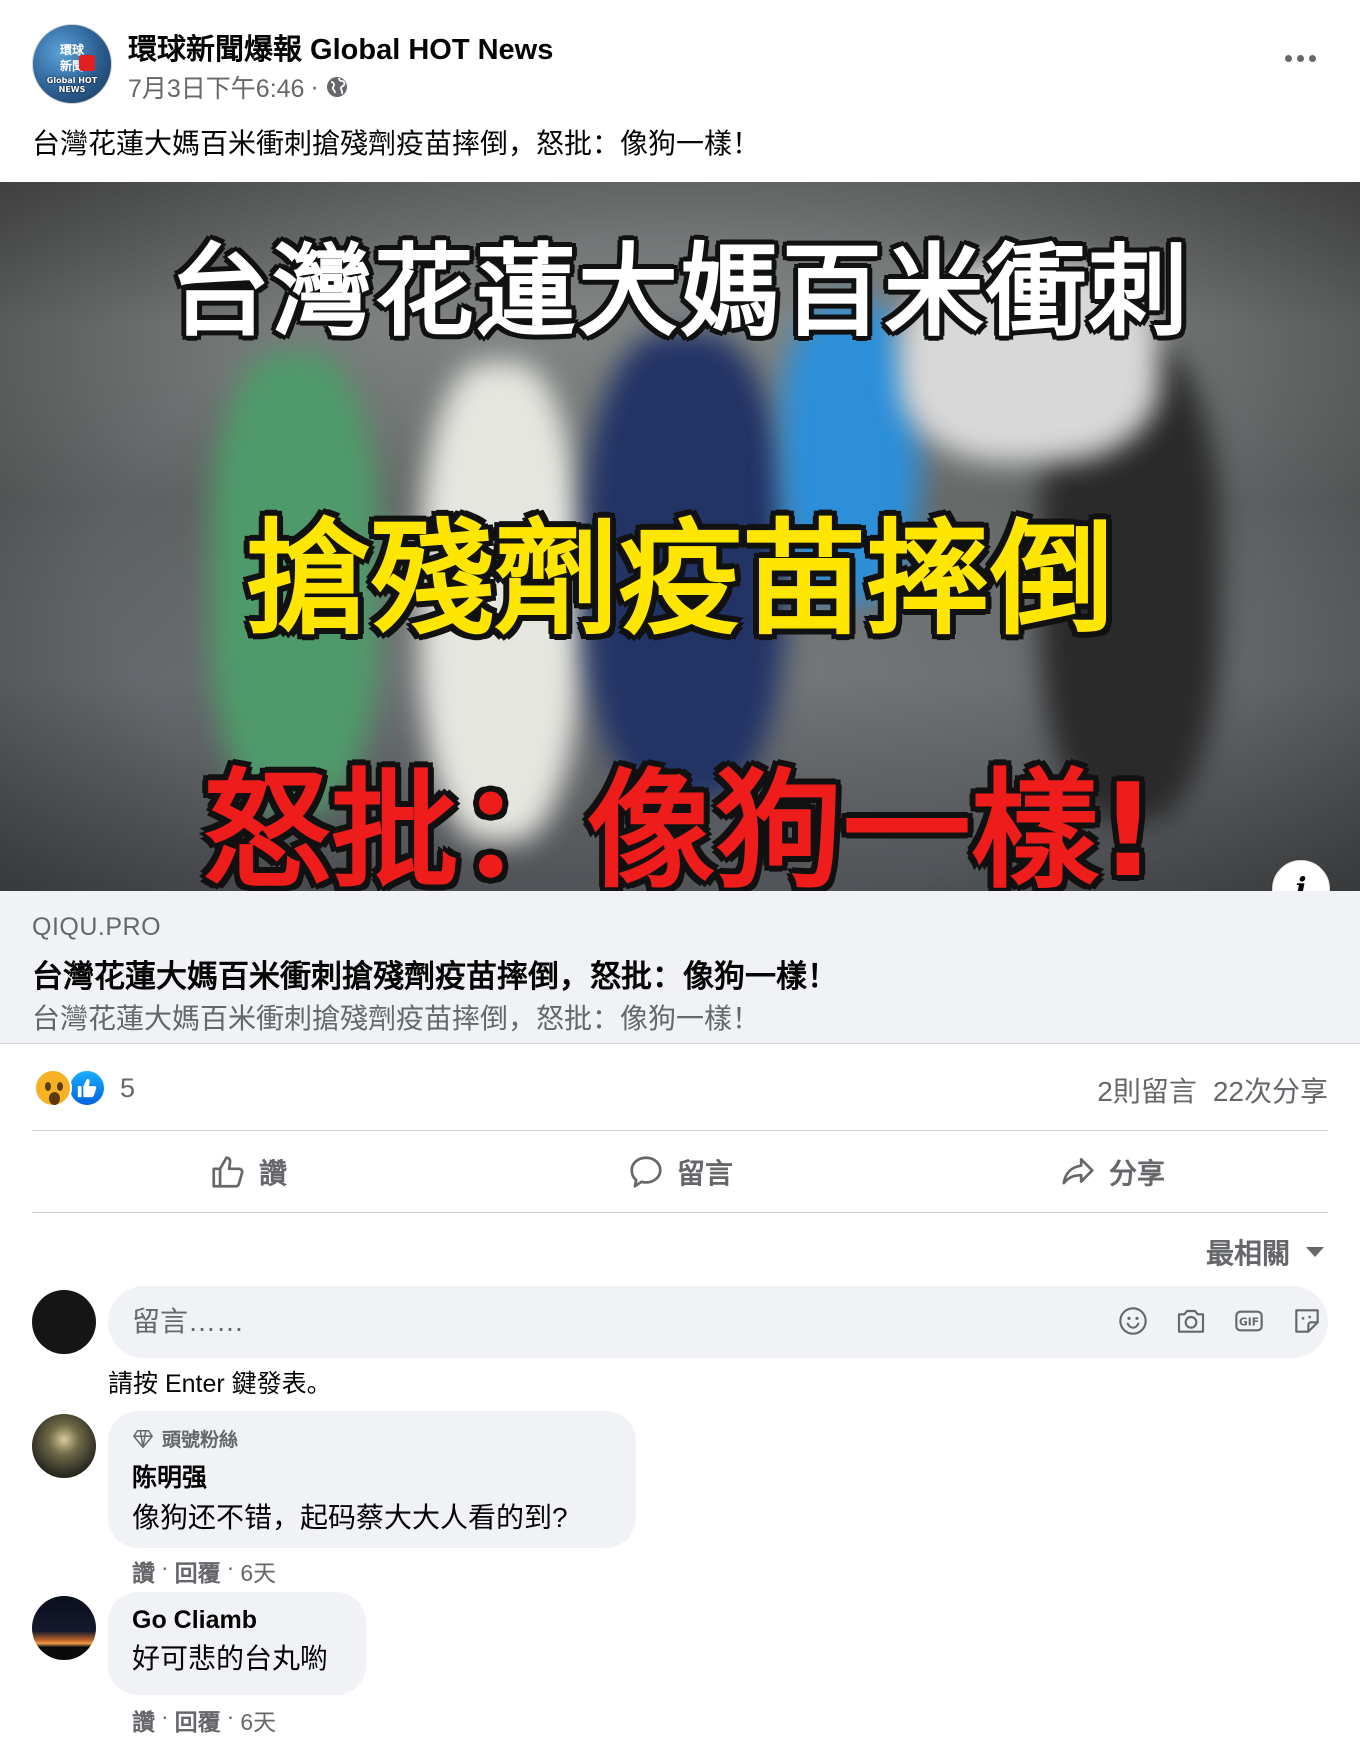 Image resolution: width=1360 pixels, height=1740 pixels. What do you see at coordinates (396, 143) in the screenshot?
I see `post-text: 台灣花蓮大媽百米衝刺搶殘劑疫苗摔倒，怒批：像狗一樣！` at bounding box center [396, 143].